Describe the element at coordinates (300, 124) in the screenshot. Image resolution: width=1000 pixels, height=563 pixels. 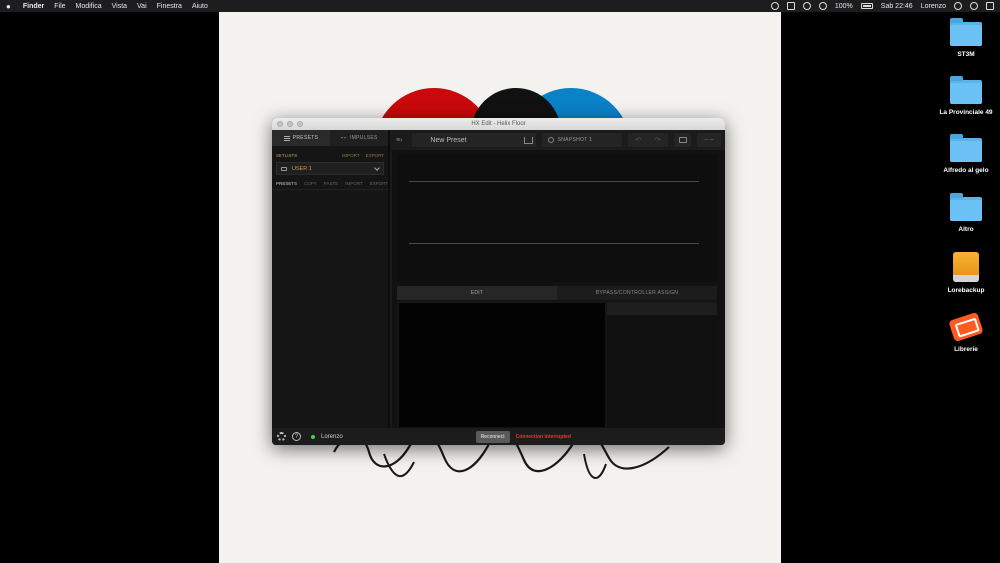
I see `zoom-window-button` at that location.